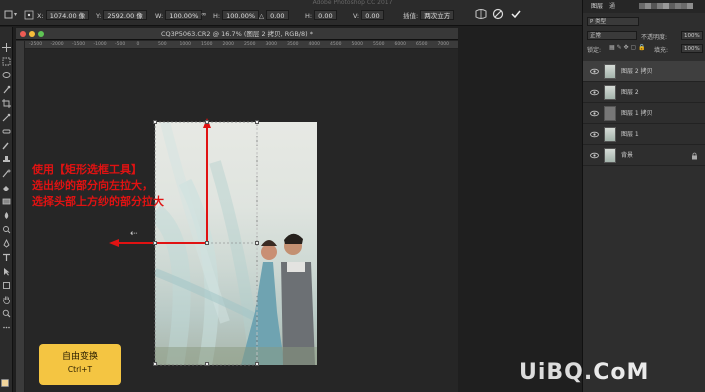 The image size is (705, 392). What do you see at coordinates (644, 92) in the screenshot?
I see `layer-row: 图层 2` at bounding box center [644, 92].